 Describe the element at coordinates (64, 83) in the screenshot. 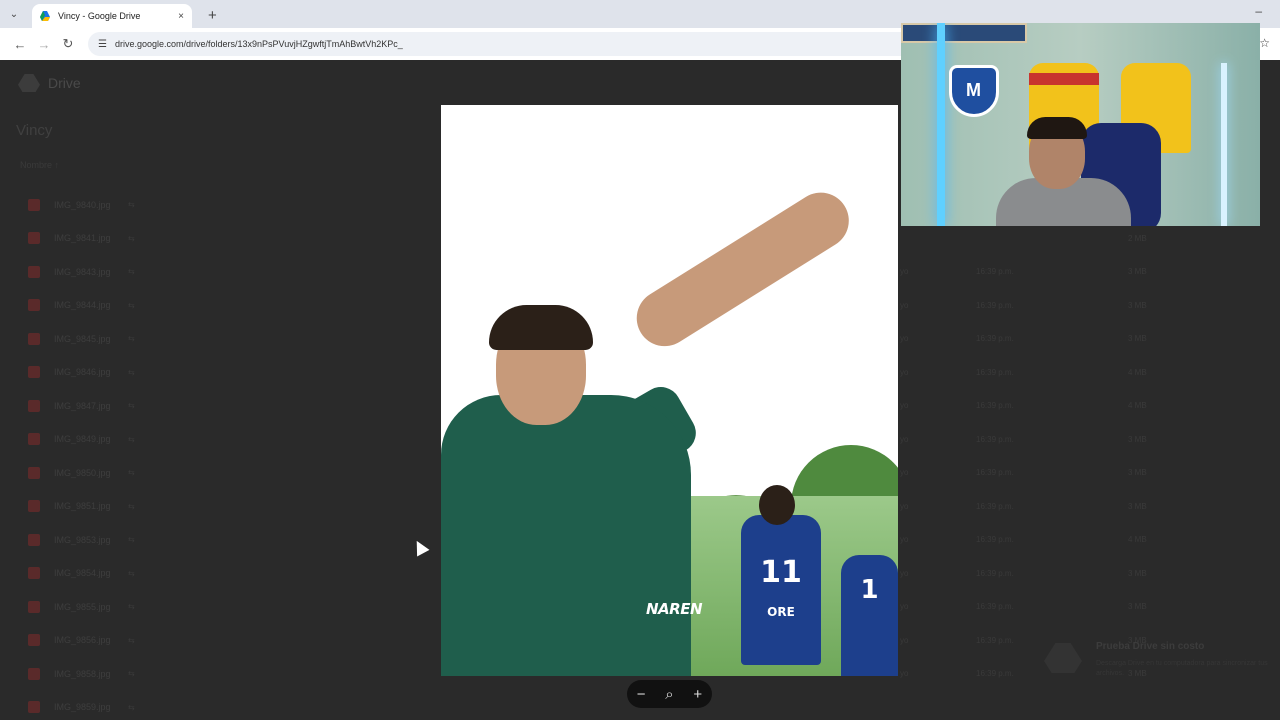

I see `drive-app-name: Drive` at that location.